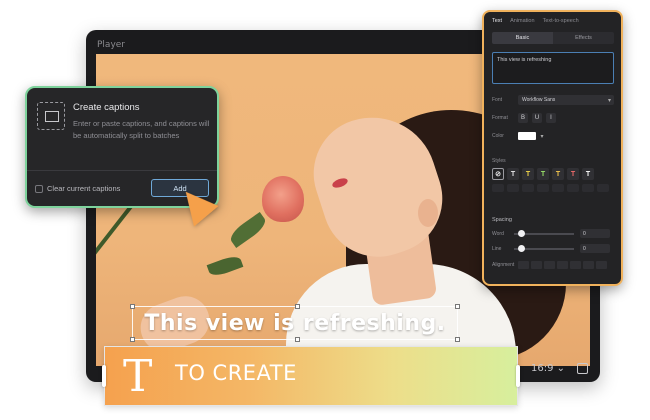  What do you see at coordinates (498, 136) in the screenshot?
I see `color-label: Color` at bounding box center [498, 136].